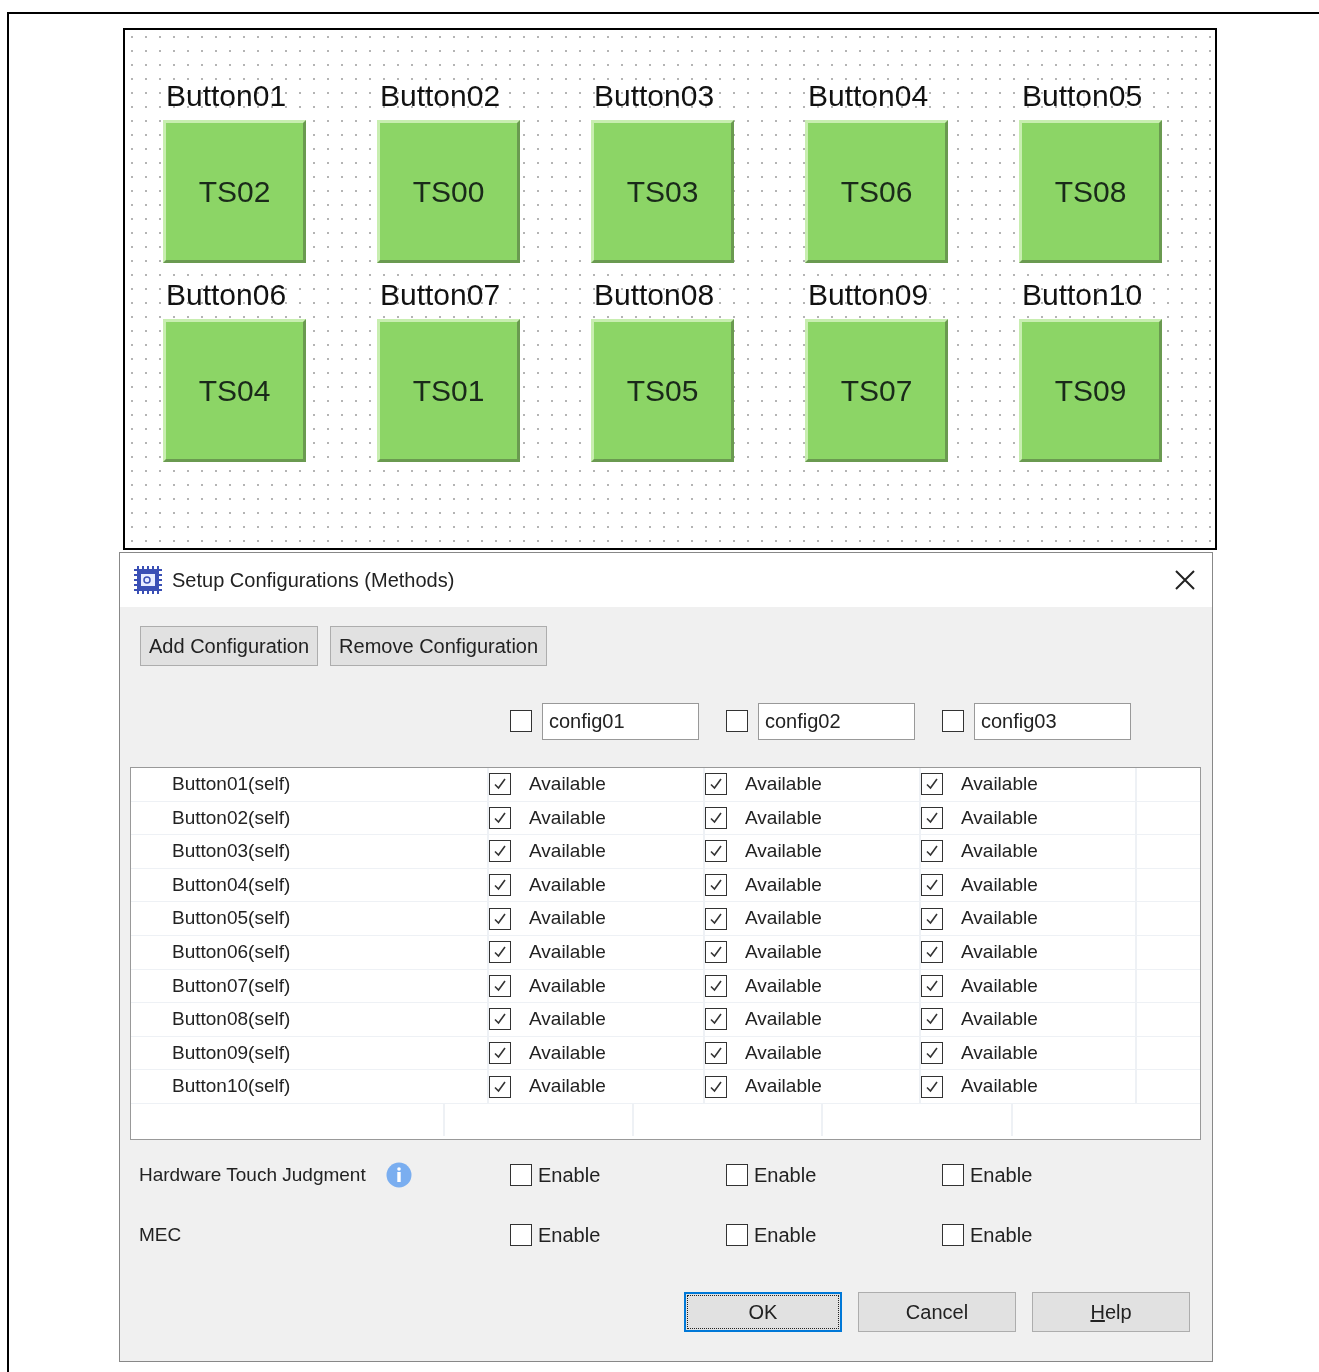 The image size is (1319, 1372). I want to click on config-name-field: config01, so click(620, 721).